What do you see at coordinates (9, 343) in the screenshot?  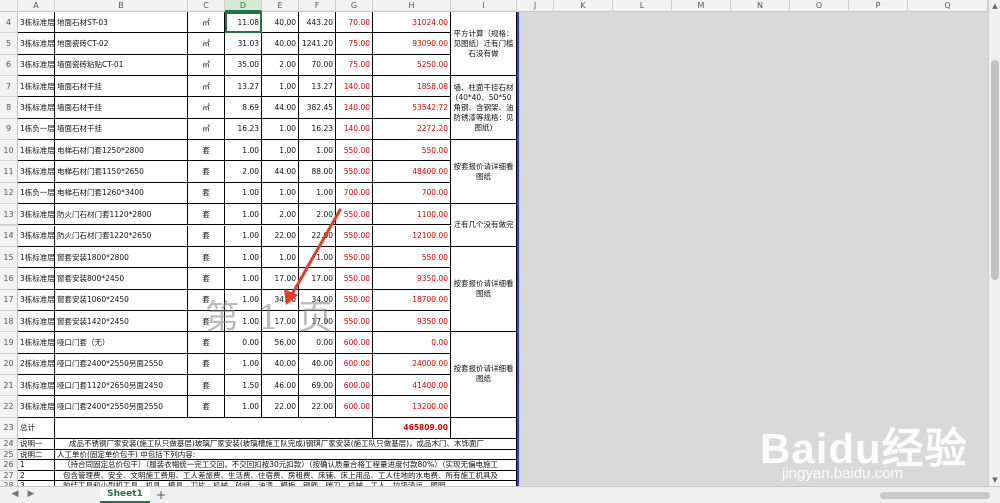 I see `row-header: 19` at bounding box center [9, 343].